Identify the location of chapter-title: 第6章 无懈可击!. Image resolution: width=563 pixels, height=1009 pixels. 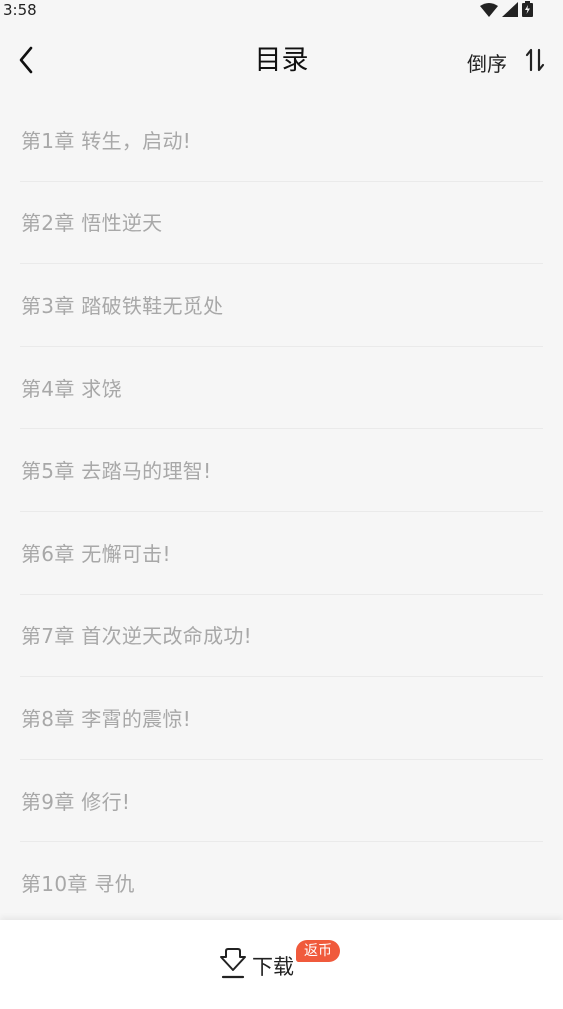
(96, 553).